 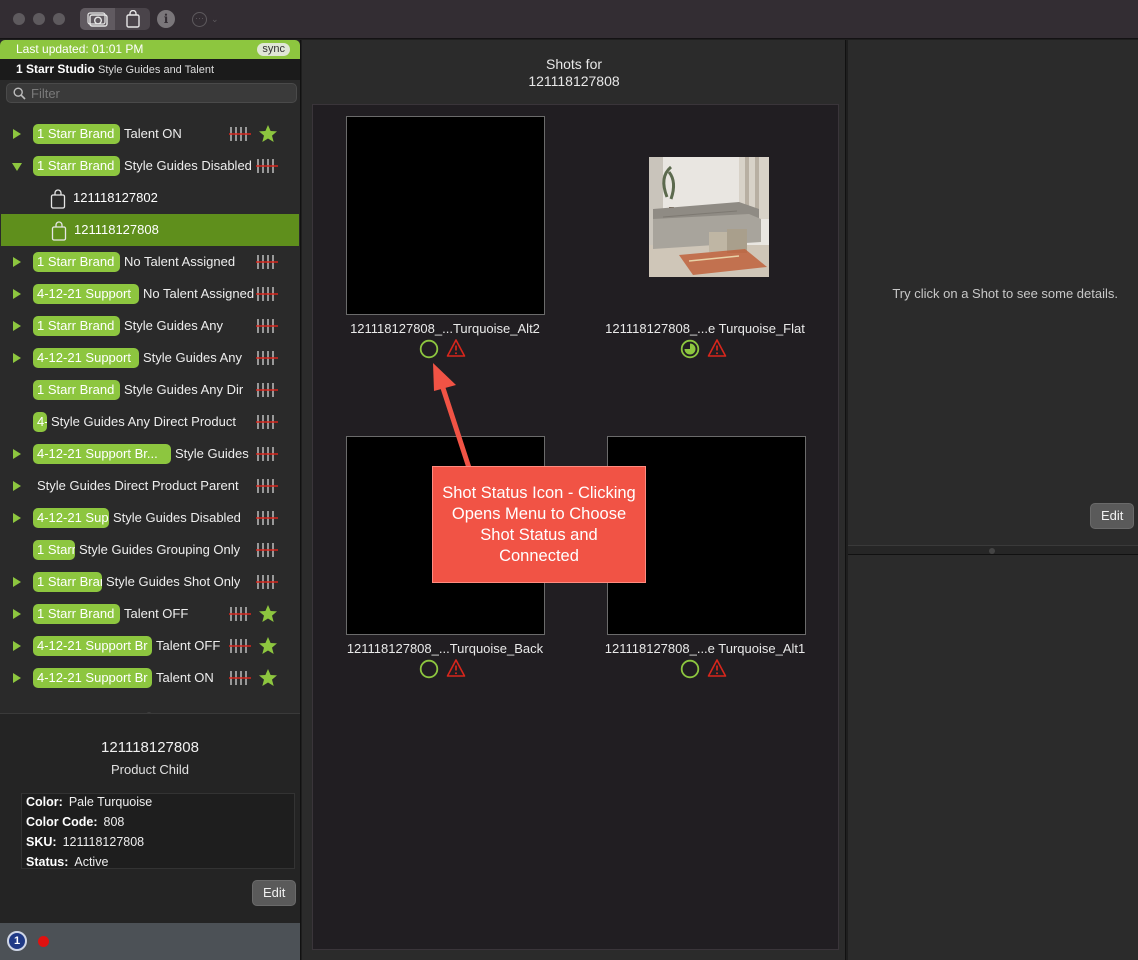 What do you see at coordinates (273, 49) in the screenshot?
I see `sync-button: sync` at bounding box center [273, 49].